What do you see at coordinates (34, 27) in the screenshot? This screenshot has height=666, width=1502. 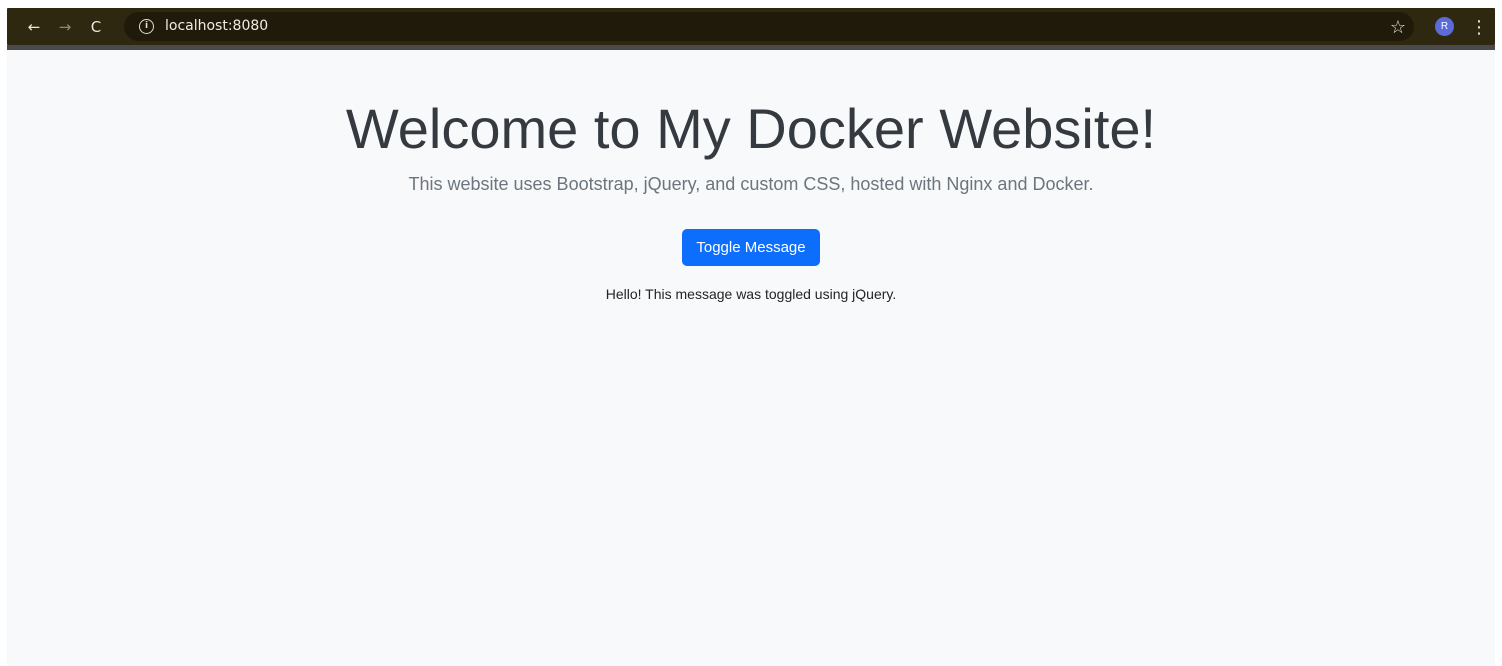 I see `back-arrow-icon: ←` at bounding box center [34, 27].